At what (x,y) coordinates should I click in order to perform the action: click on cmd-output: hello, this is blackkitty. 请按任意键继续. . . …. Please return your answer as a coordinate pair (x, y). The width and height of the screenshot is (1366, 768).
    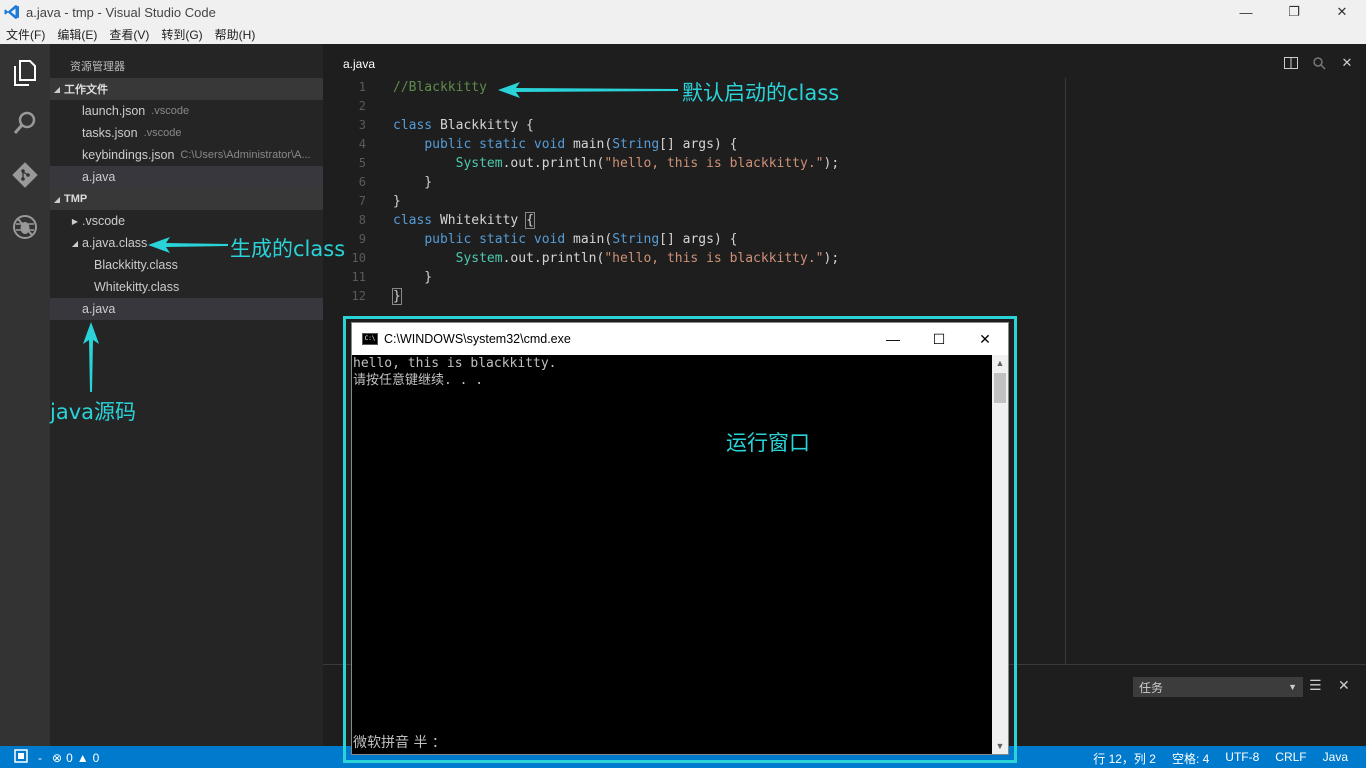
    Looking at the image, I should click on (455, 553).